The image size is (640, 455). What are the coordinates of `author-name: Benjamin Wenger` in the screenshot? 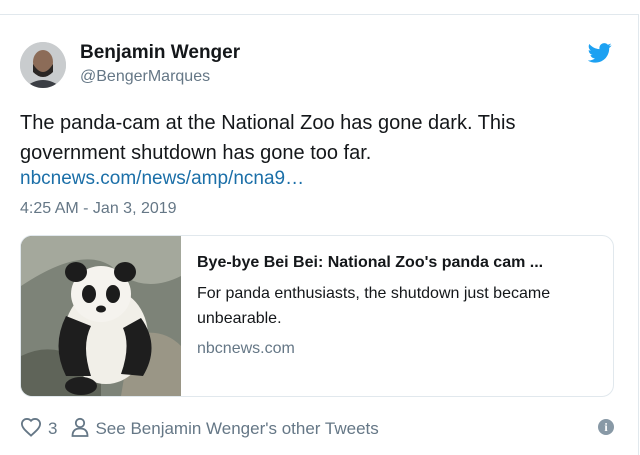 It's located at (160, 53).